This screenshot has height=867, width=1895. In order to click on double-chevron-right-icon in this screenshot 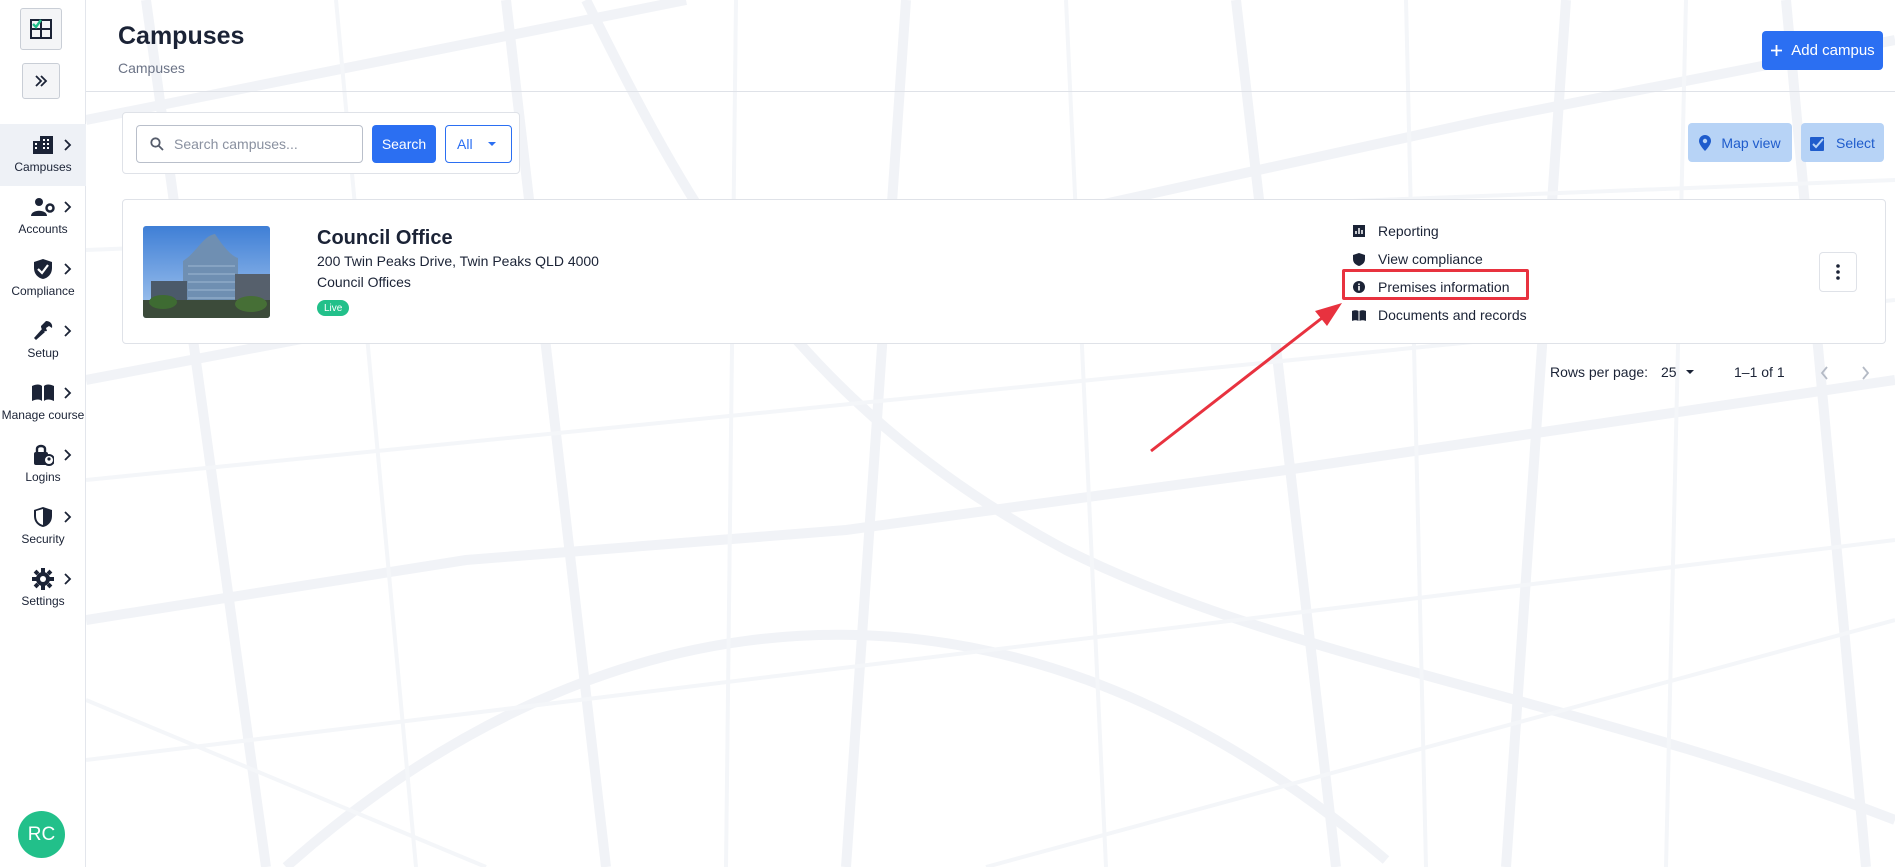, I will do `click(41, 81)`.